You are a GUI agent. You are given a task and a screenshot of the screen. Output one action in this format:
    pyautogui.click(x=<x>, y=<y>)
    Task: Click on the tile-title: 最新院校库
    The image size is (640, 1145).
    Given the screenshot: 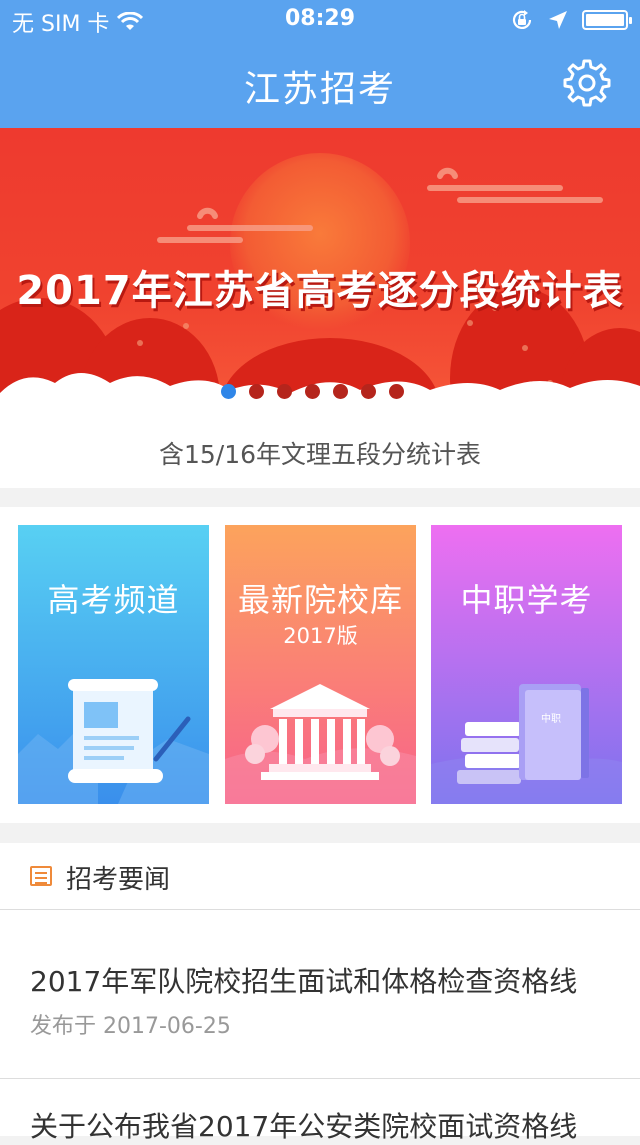 What is the action you would take?
    pyautogui.click(x=320, y=600)
    